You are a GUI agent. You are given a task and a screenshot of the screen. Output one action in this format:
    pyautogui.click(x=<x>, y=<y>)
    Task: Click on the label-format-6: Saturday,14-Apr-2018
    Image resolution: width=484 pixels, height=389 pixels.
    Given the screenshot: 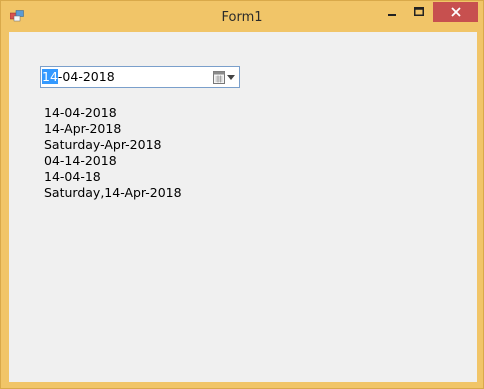 What is the action you would take?
    pyautogui.click(x=113, y=192)
    